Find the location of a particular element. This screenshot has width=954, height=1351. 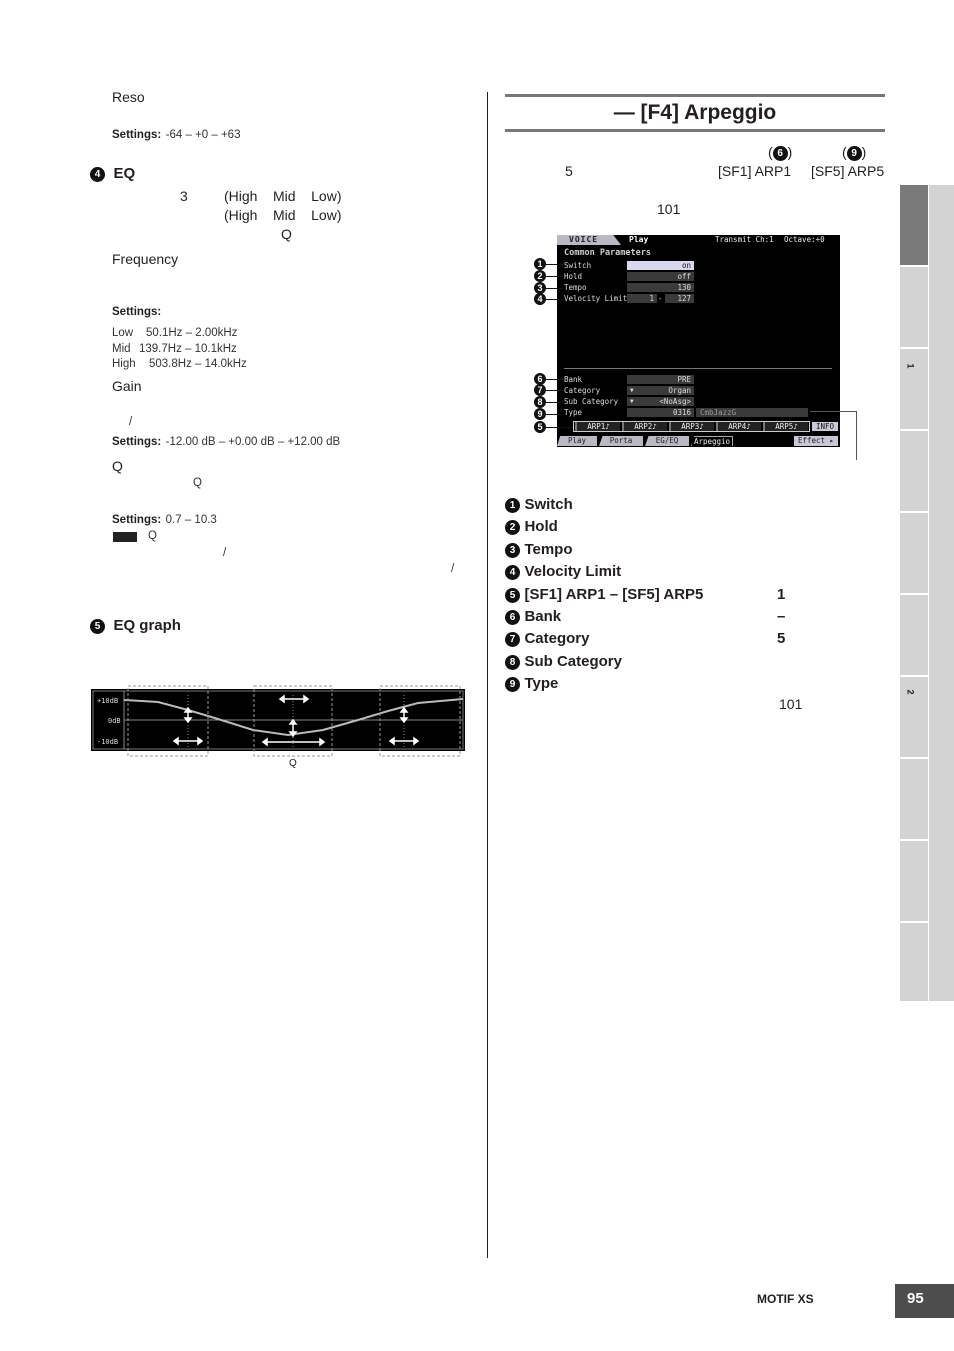

arp-tab-5: ARP5♪ is located at coordinates (785, 426).